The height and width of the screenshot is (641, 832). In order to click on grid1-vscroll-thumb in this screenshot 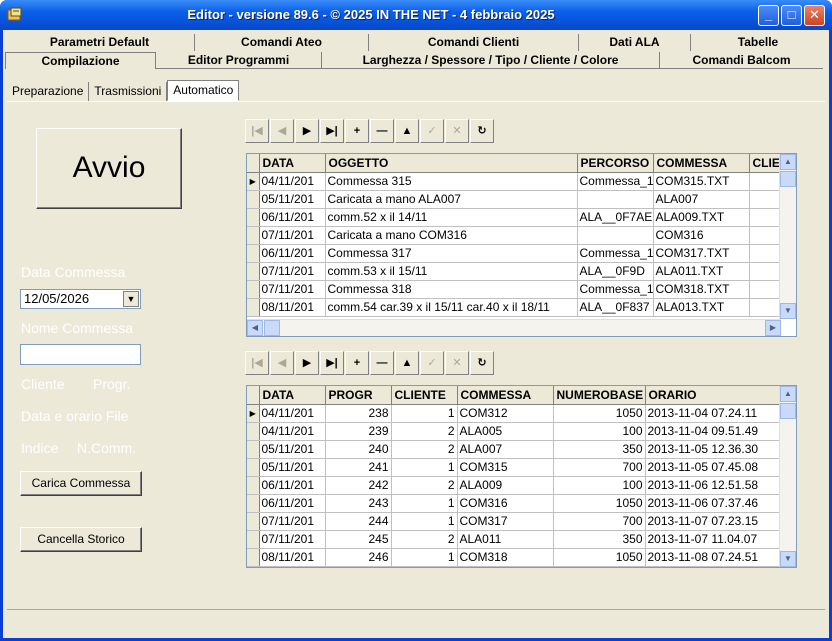, I will do `click(788, 179)`.